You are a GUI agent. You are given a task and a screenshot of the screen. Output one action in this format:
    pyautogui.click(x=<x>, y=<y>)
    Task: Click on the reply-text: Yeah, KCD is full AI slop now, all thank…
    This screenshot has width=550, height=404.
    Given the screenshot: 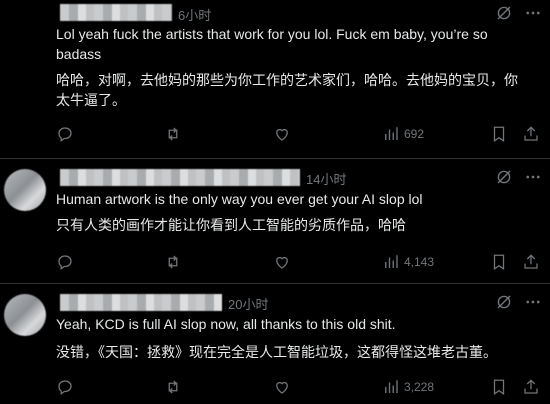 What is the action you would take?
    pyautogui.click(x=226, y=324)
    